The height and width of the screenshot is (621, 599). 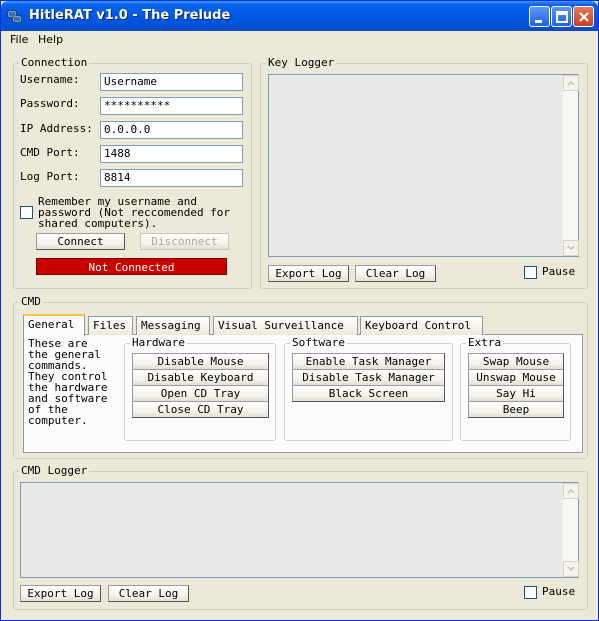 What do you see at coordinates (368, 361) in the screenshot?
I see `enable-task-manager-button: Enable Task Manager` at bounding box center [368, 361].